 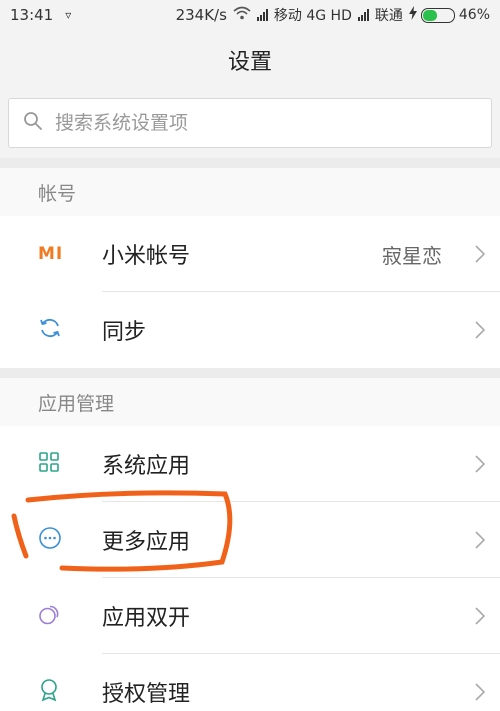 I want to click on search-container, so click(x=250, y=124).